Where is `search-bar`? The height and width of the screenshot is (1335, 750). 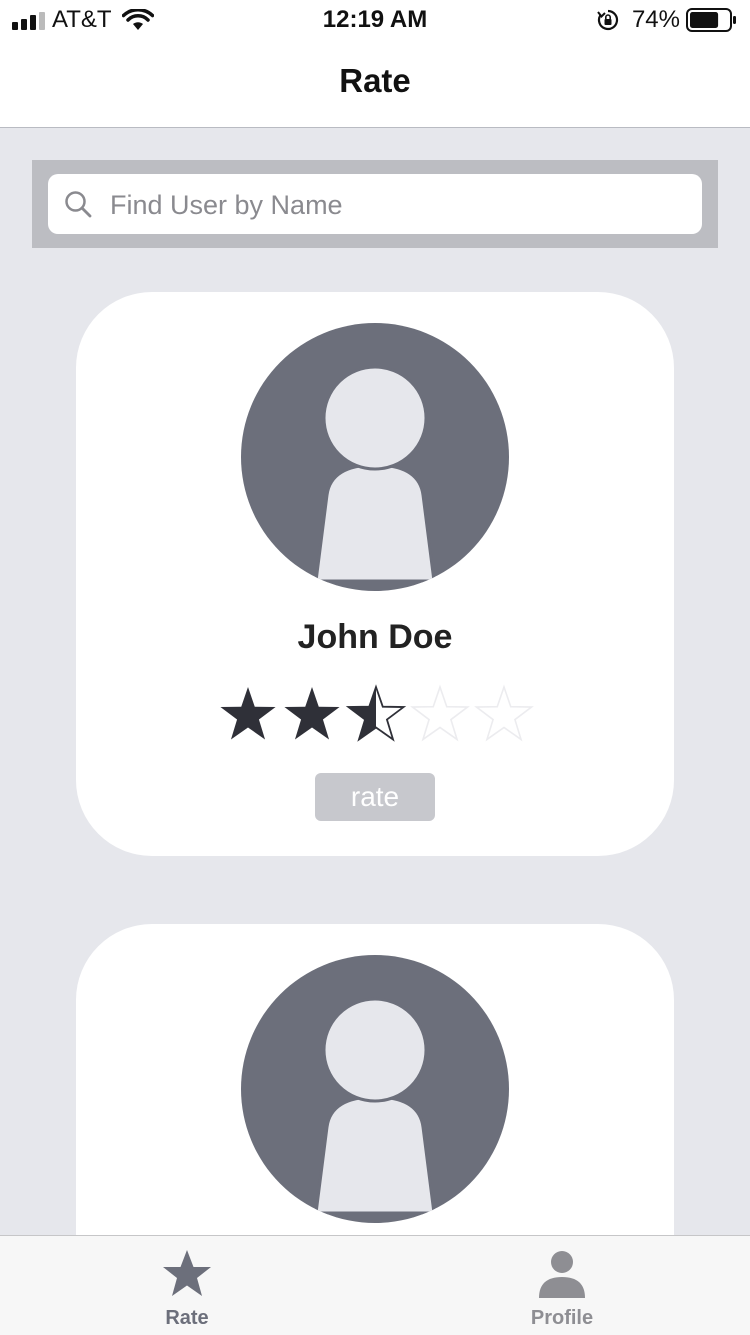
search-bar is located at coordinates (375, 204).